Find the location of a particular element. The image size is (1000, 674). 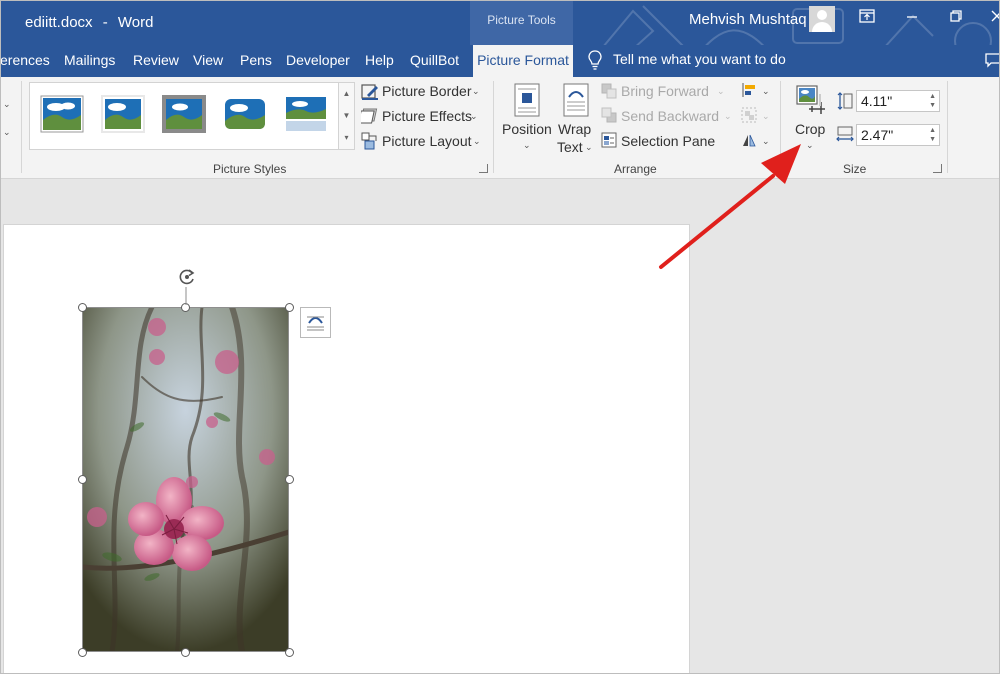

picture-effects-dropdown-icon: ⌄ is located at coordinates (474, 116).